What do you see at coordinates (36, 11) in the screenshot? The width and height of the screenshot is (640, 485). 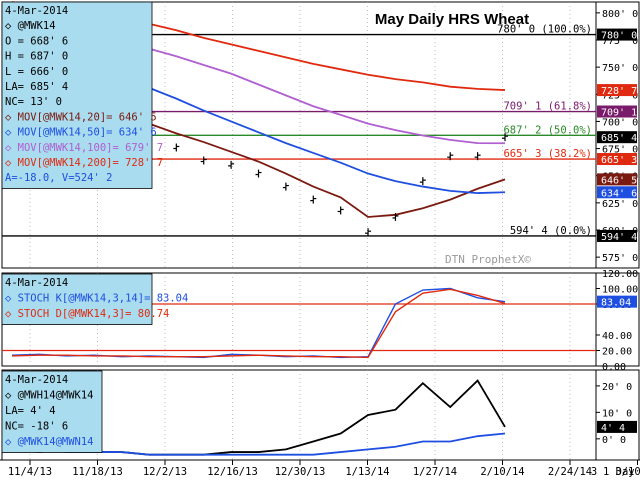 I see `legend-item-price-0: 4-Mar-2014` at bounding box center [36, 11].